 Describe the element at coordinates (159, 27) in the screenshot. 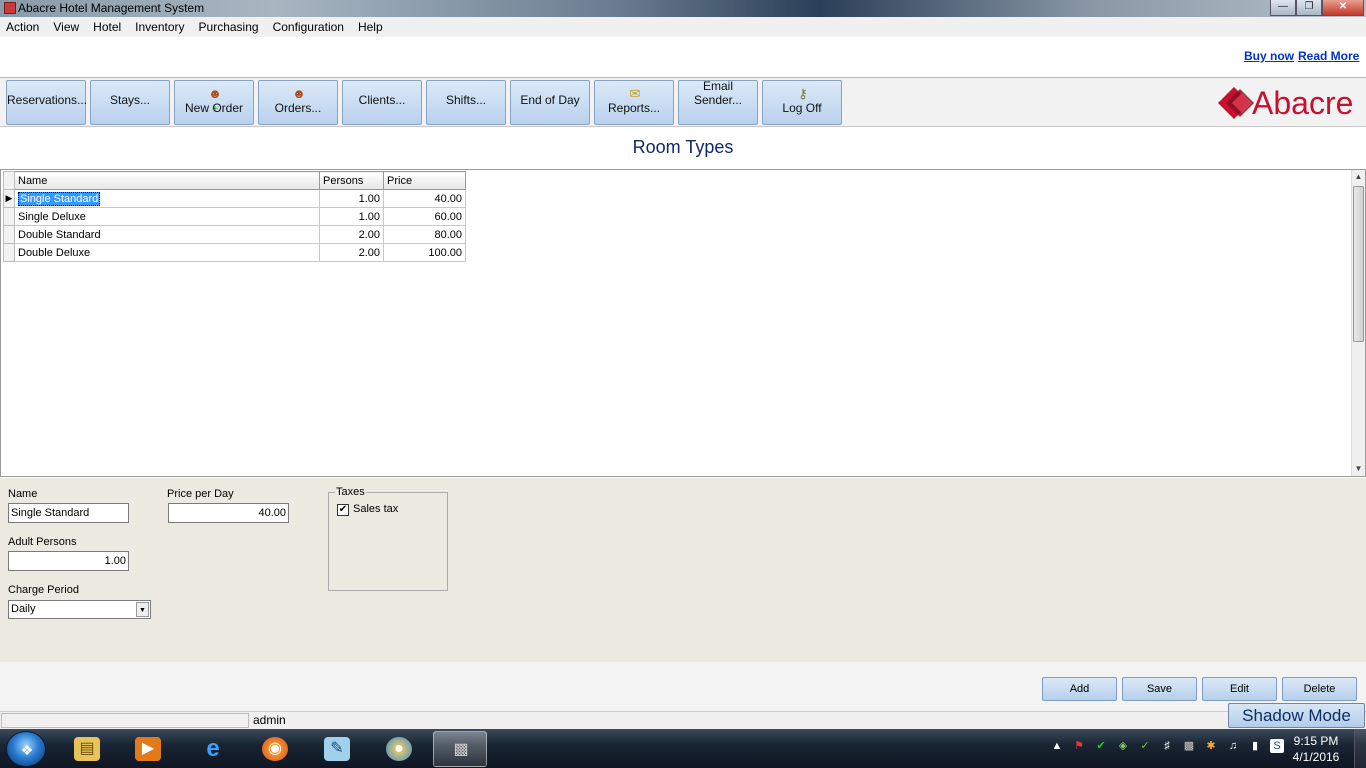

I see `menu-inventory: Inventory` at that location.